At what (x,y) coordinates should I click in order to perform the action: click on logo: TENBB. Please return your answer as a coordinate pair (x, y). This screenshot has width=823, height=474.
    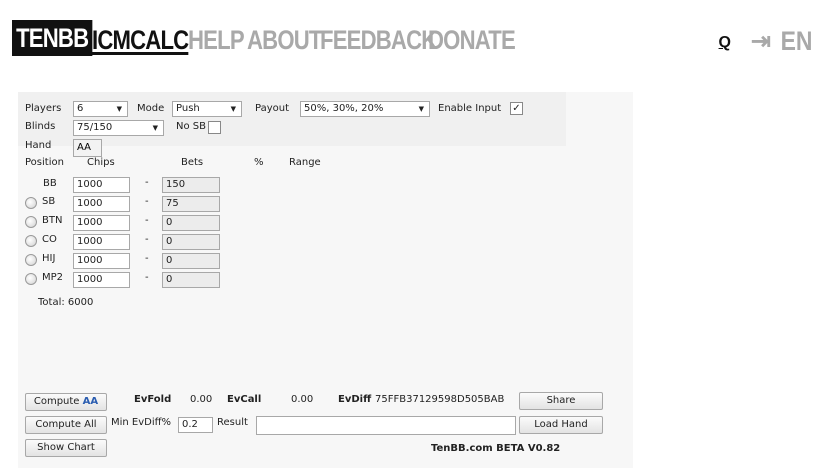
    Looking at the image, I should click on (52, 38).